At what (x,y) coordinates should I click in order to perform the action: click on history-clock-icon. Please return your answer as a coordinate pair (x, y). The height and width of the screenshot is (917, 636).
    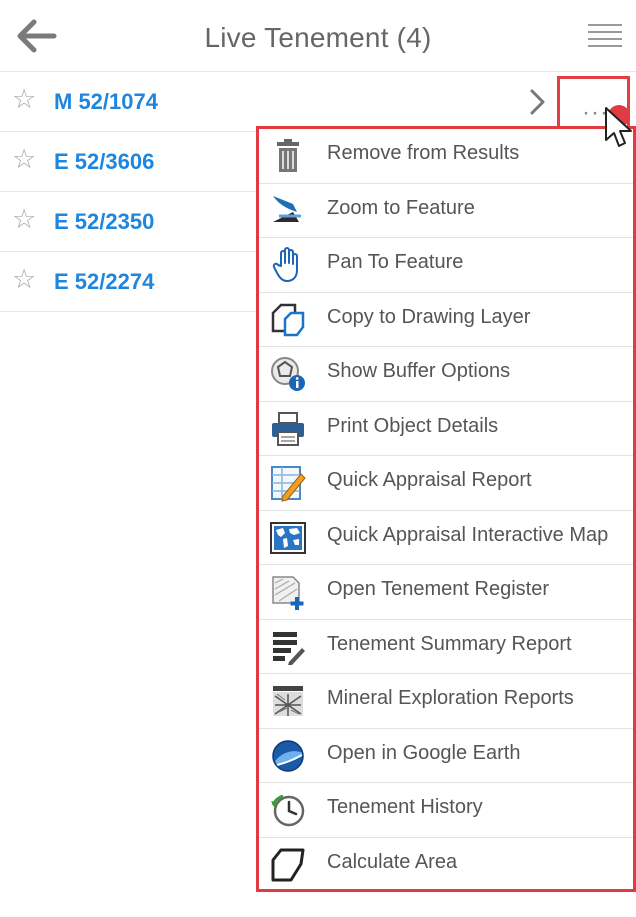
    Looking at the image, I should click on (288, 810).